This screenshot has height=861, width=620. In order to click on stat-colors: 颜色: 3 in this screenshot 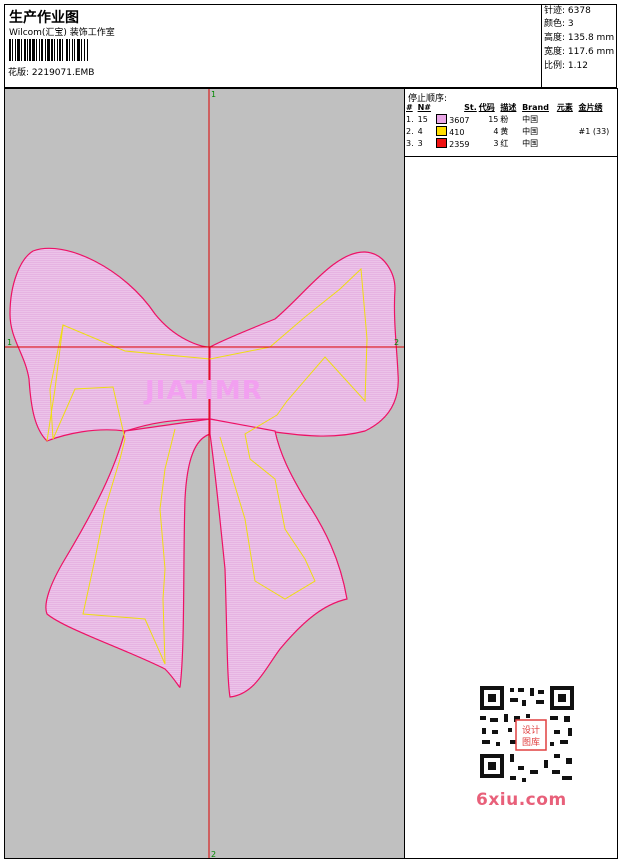, I will do `click(559, 24)`.